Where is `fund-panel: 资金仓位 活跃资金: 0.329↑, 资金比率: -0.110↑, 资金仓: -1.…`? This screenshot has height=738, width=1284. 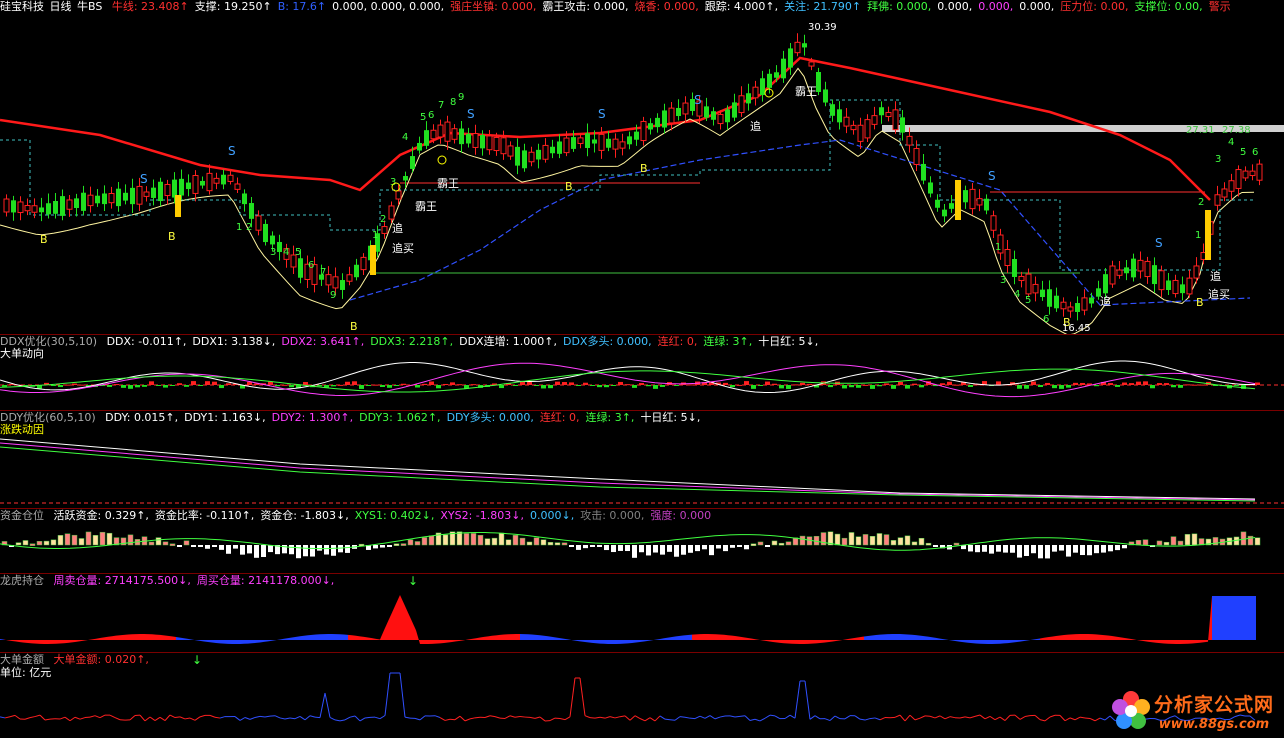
fund-panel: 资金仓位 活跃资金: 0.329↑, 资金比率: -0.110↑, 资金仓: -1.… is located at coordinates (642, 541).